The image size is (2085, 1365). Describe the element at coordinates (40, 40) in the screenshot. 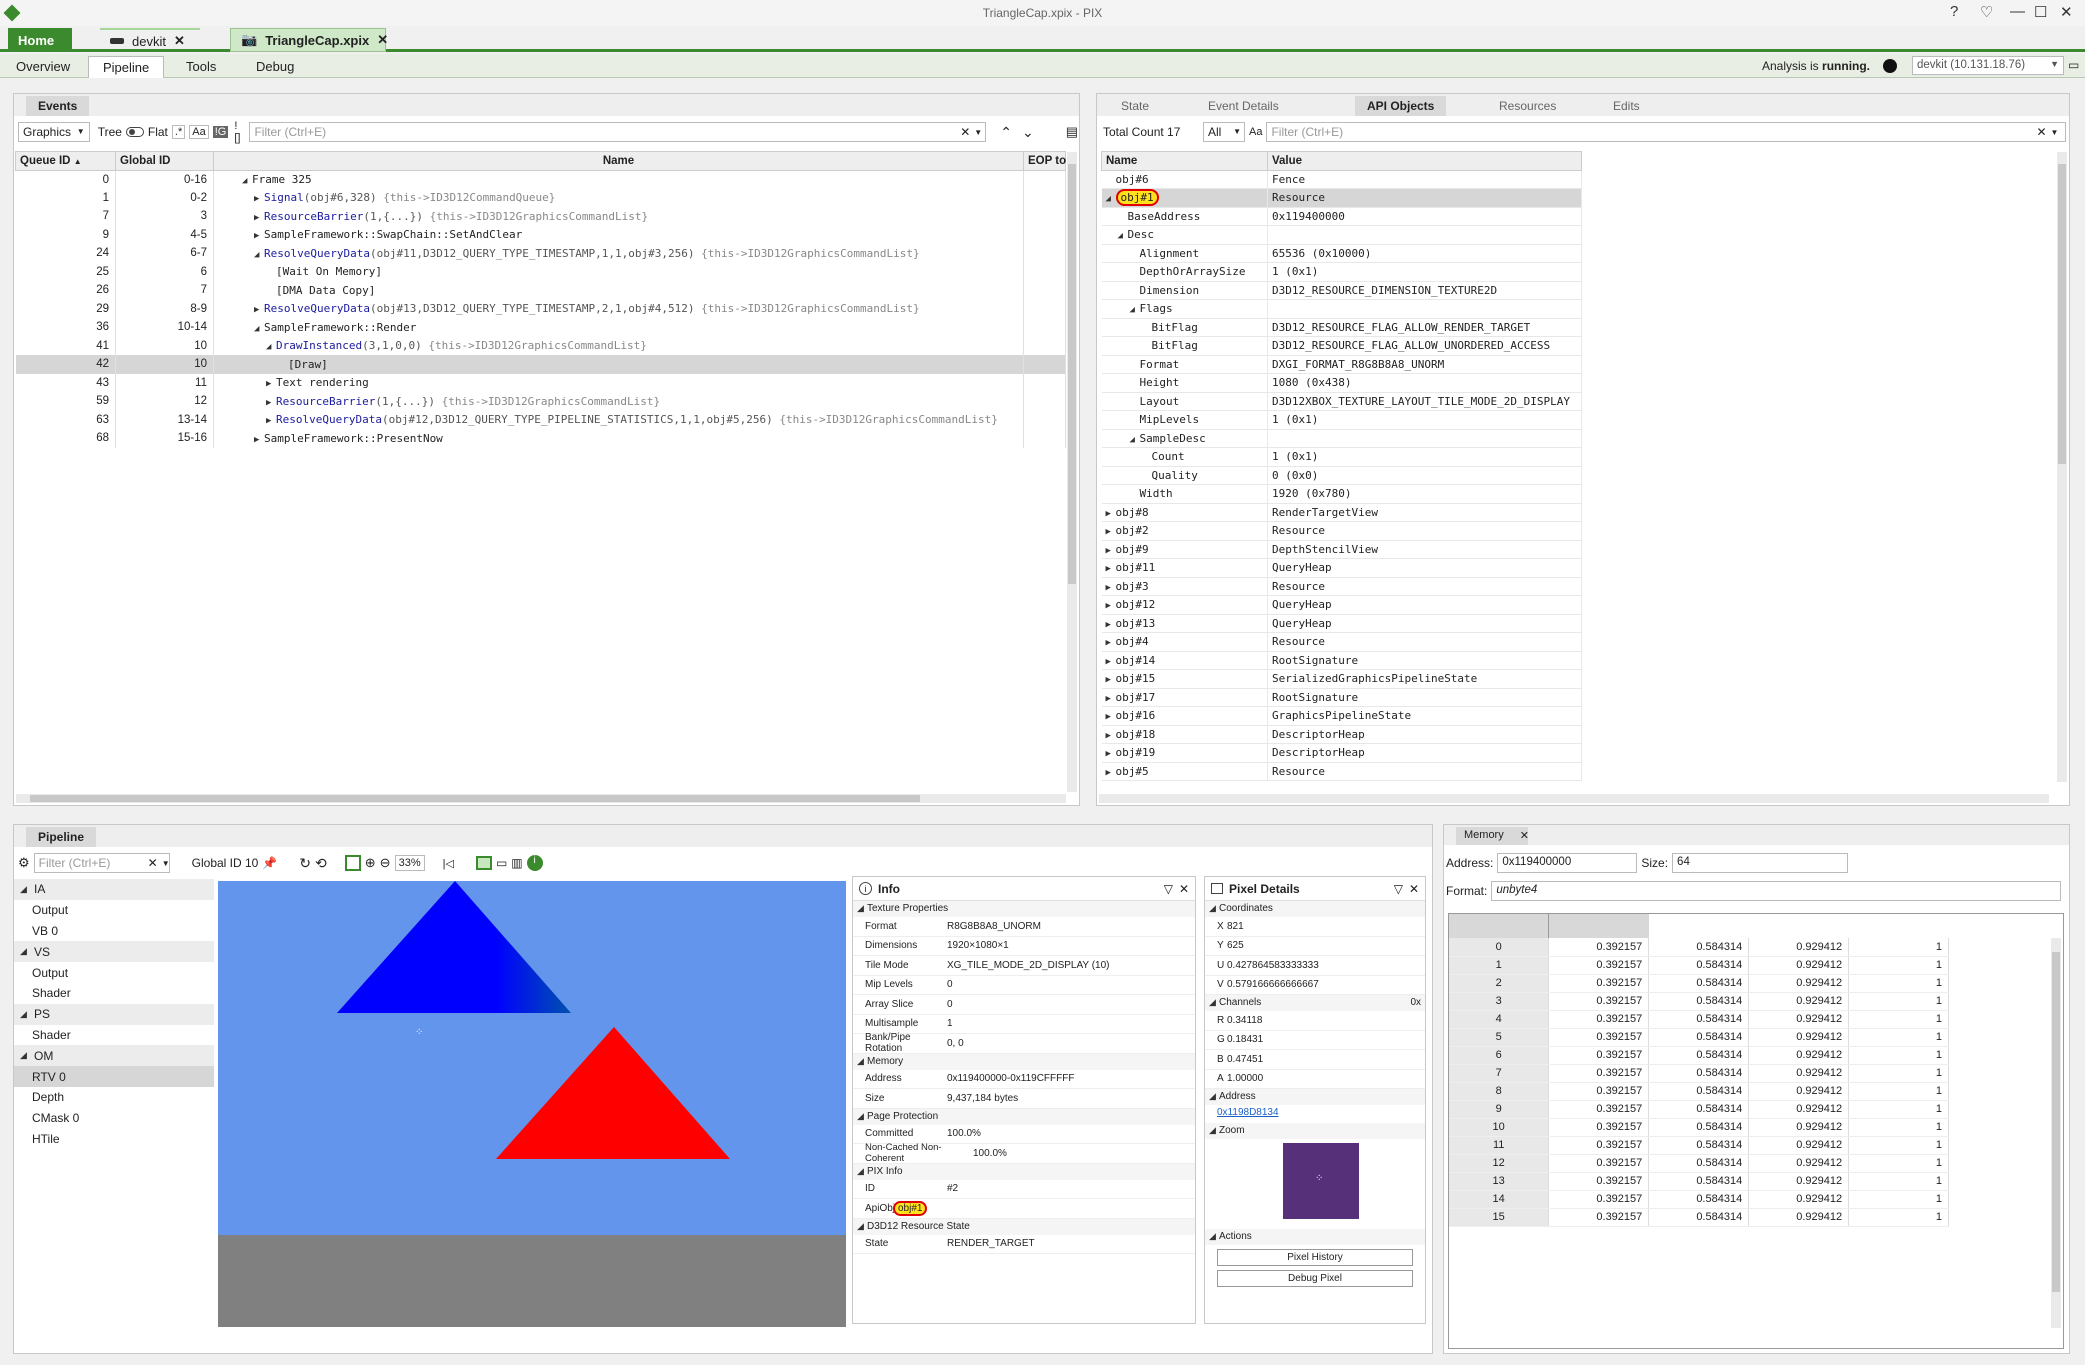

I see `tab-home: Home` at that location.